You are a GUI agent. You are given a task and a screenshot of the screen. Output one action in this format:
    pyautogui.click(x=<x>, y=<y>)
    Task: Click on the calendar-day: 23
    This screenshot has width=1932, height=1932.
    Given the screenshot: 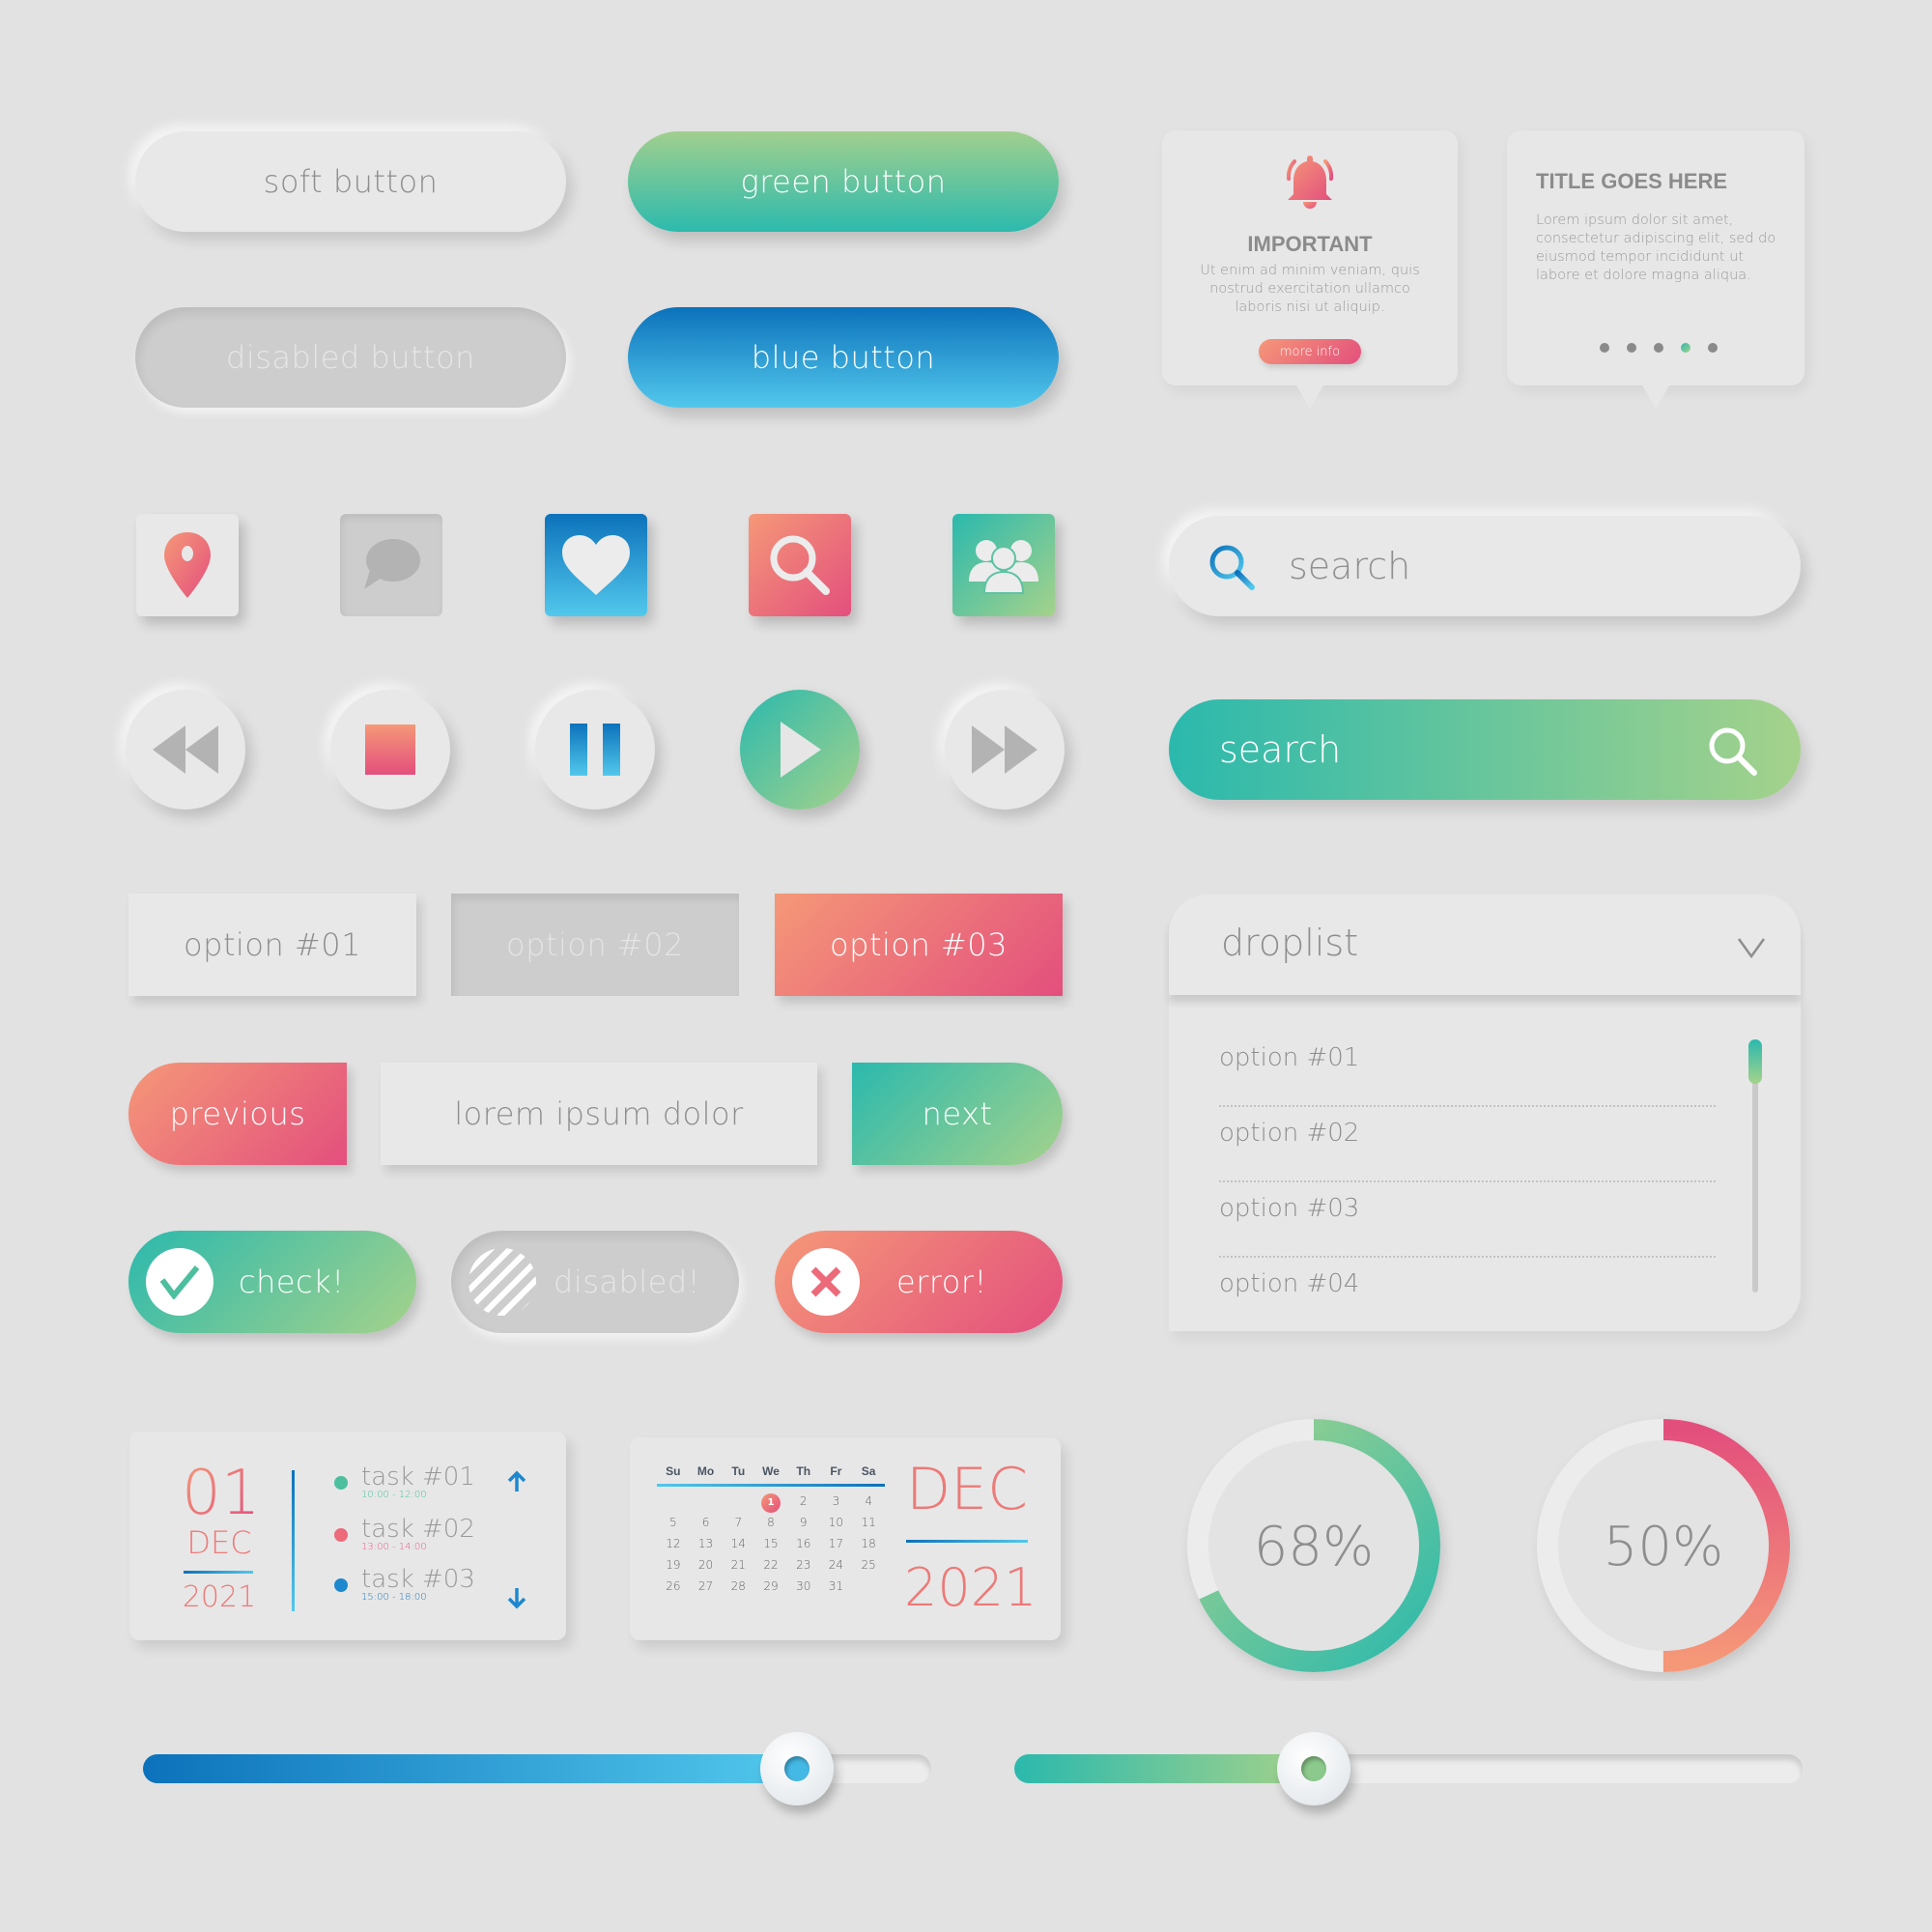 What is the action you would take?
    pyautogui.click(x=803, y=1565)
    